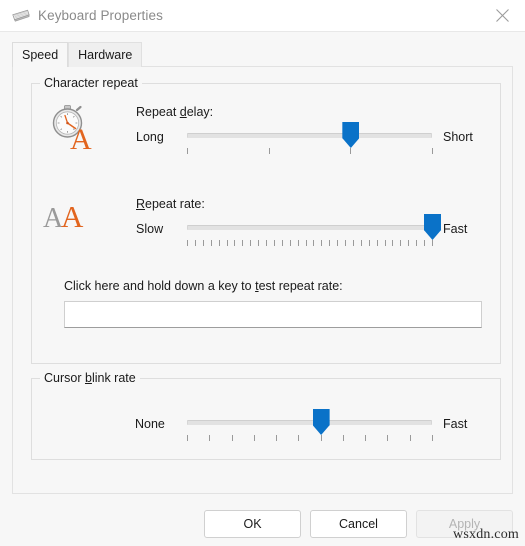  What do you see at coordinates (21, 16) in the screenshot?
I see `keyboard-icon` at bounding box center [21, 16].